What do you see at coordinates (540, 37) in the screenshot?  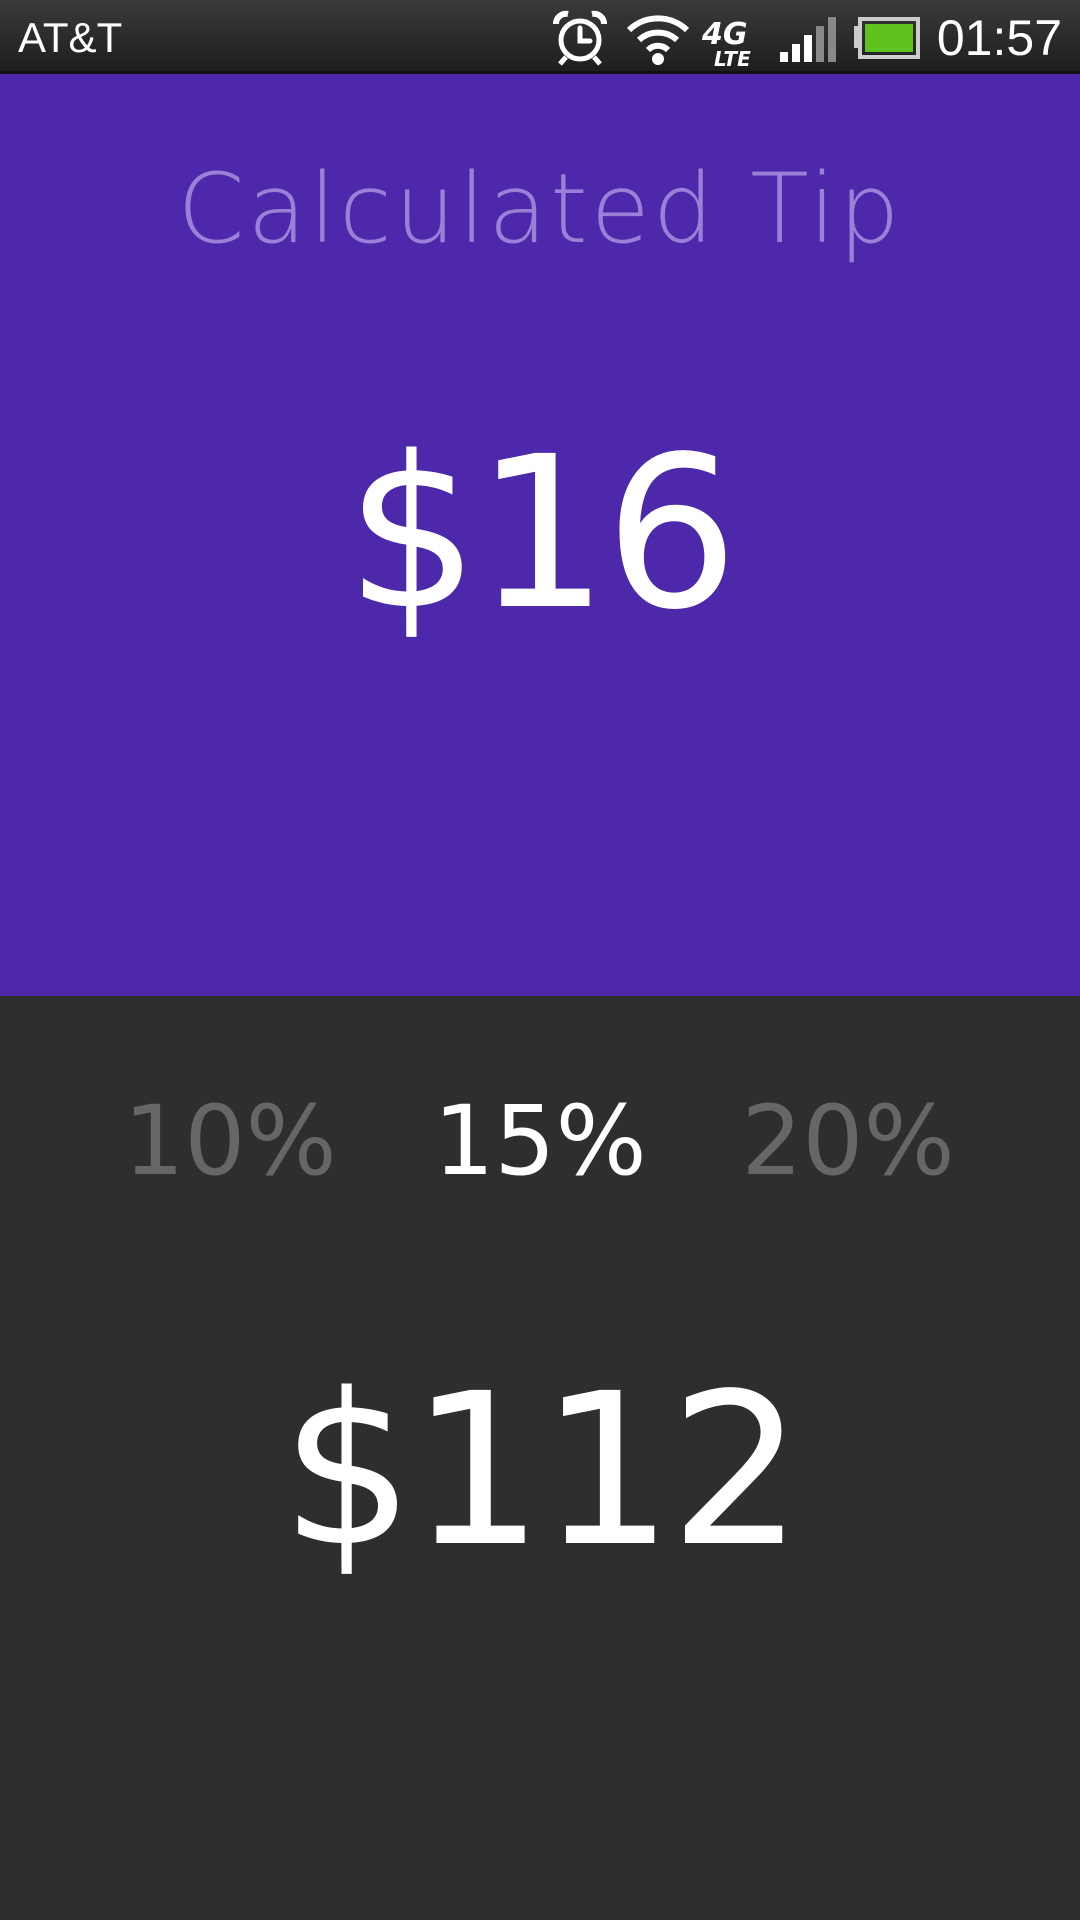 I see `status-bar: AT&T 4G LTE 01:57` at bounding box center [540, 37].